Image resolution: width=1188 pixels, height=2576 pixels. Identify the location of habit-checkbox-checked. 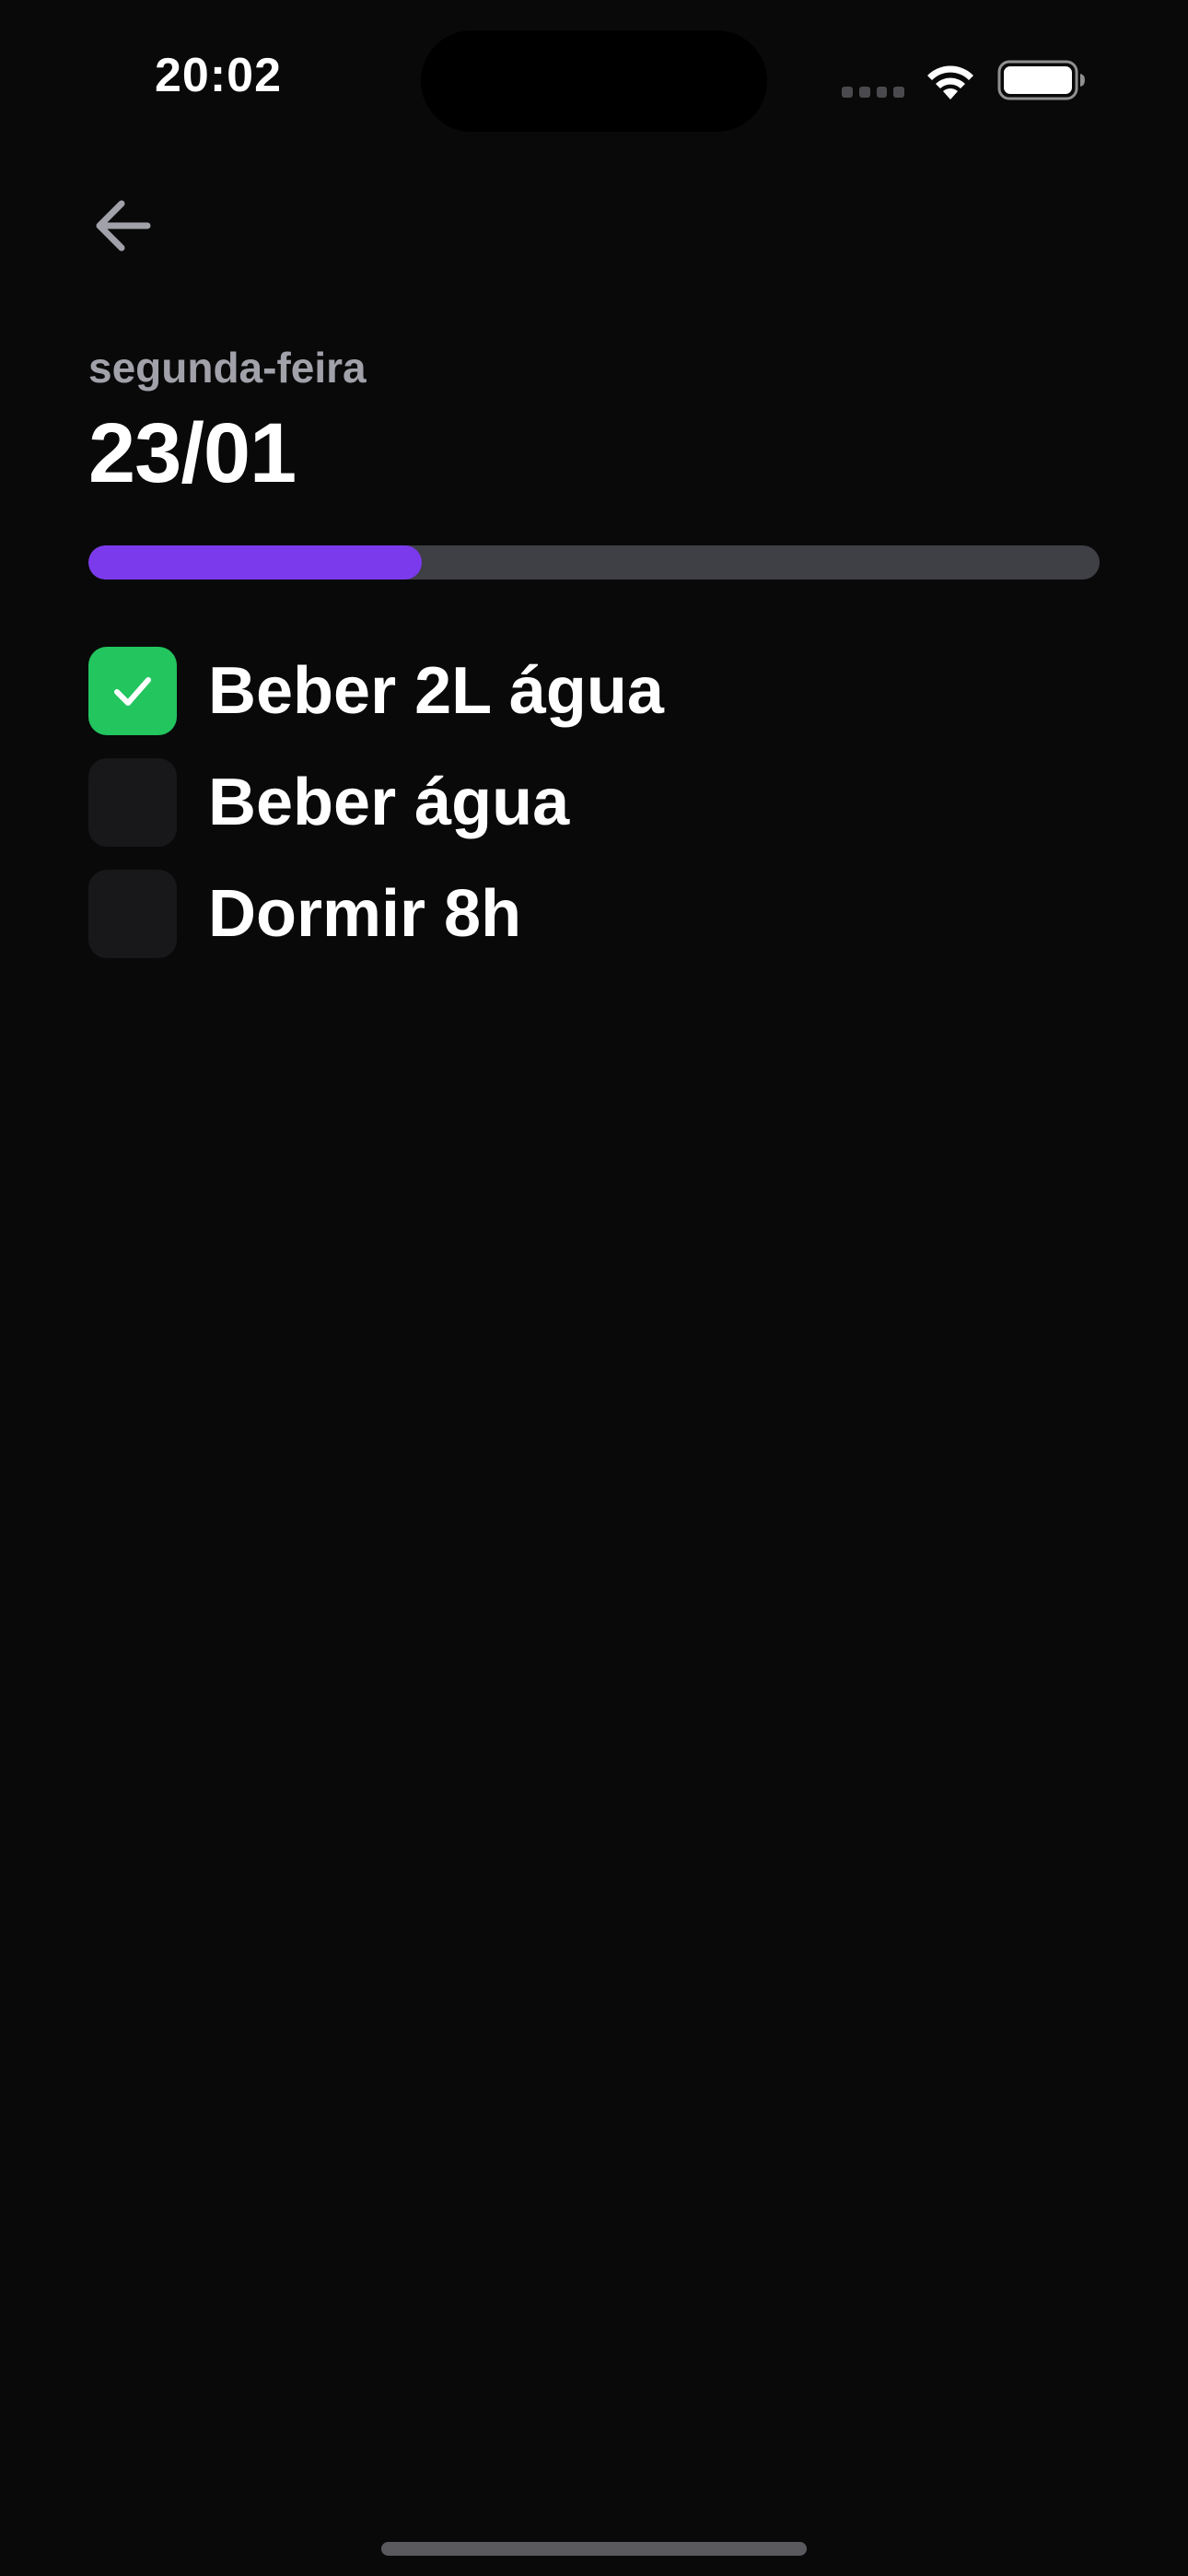
(132, 691).